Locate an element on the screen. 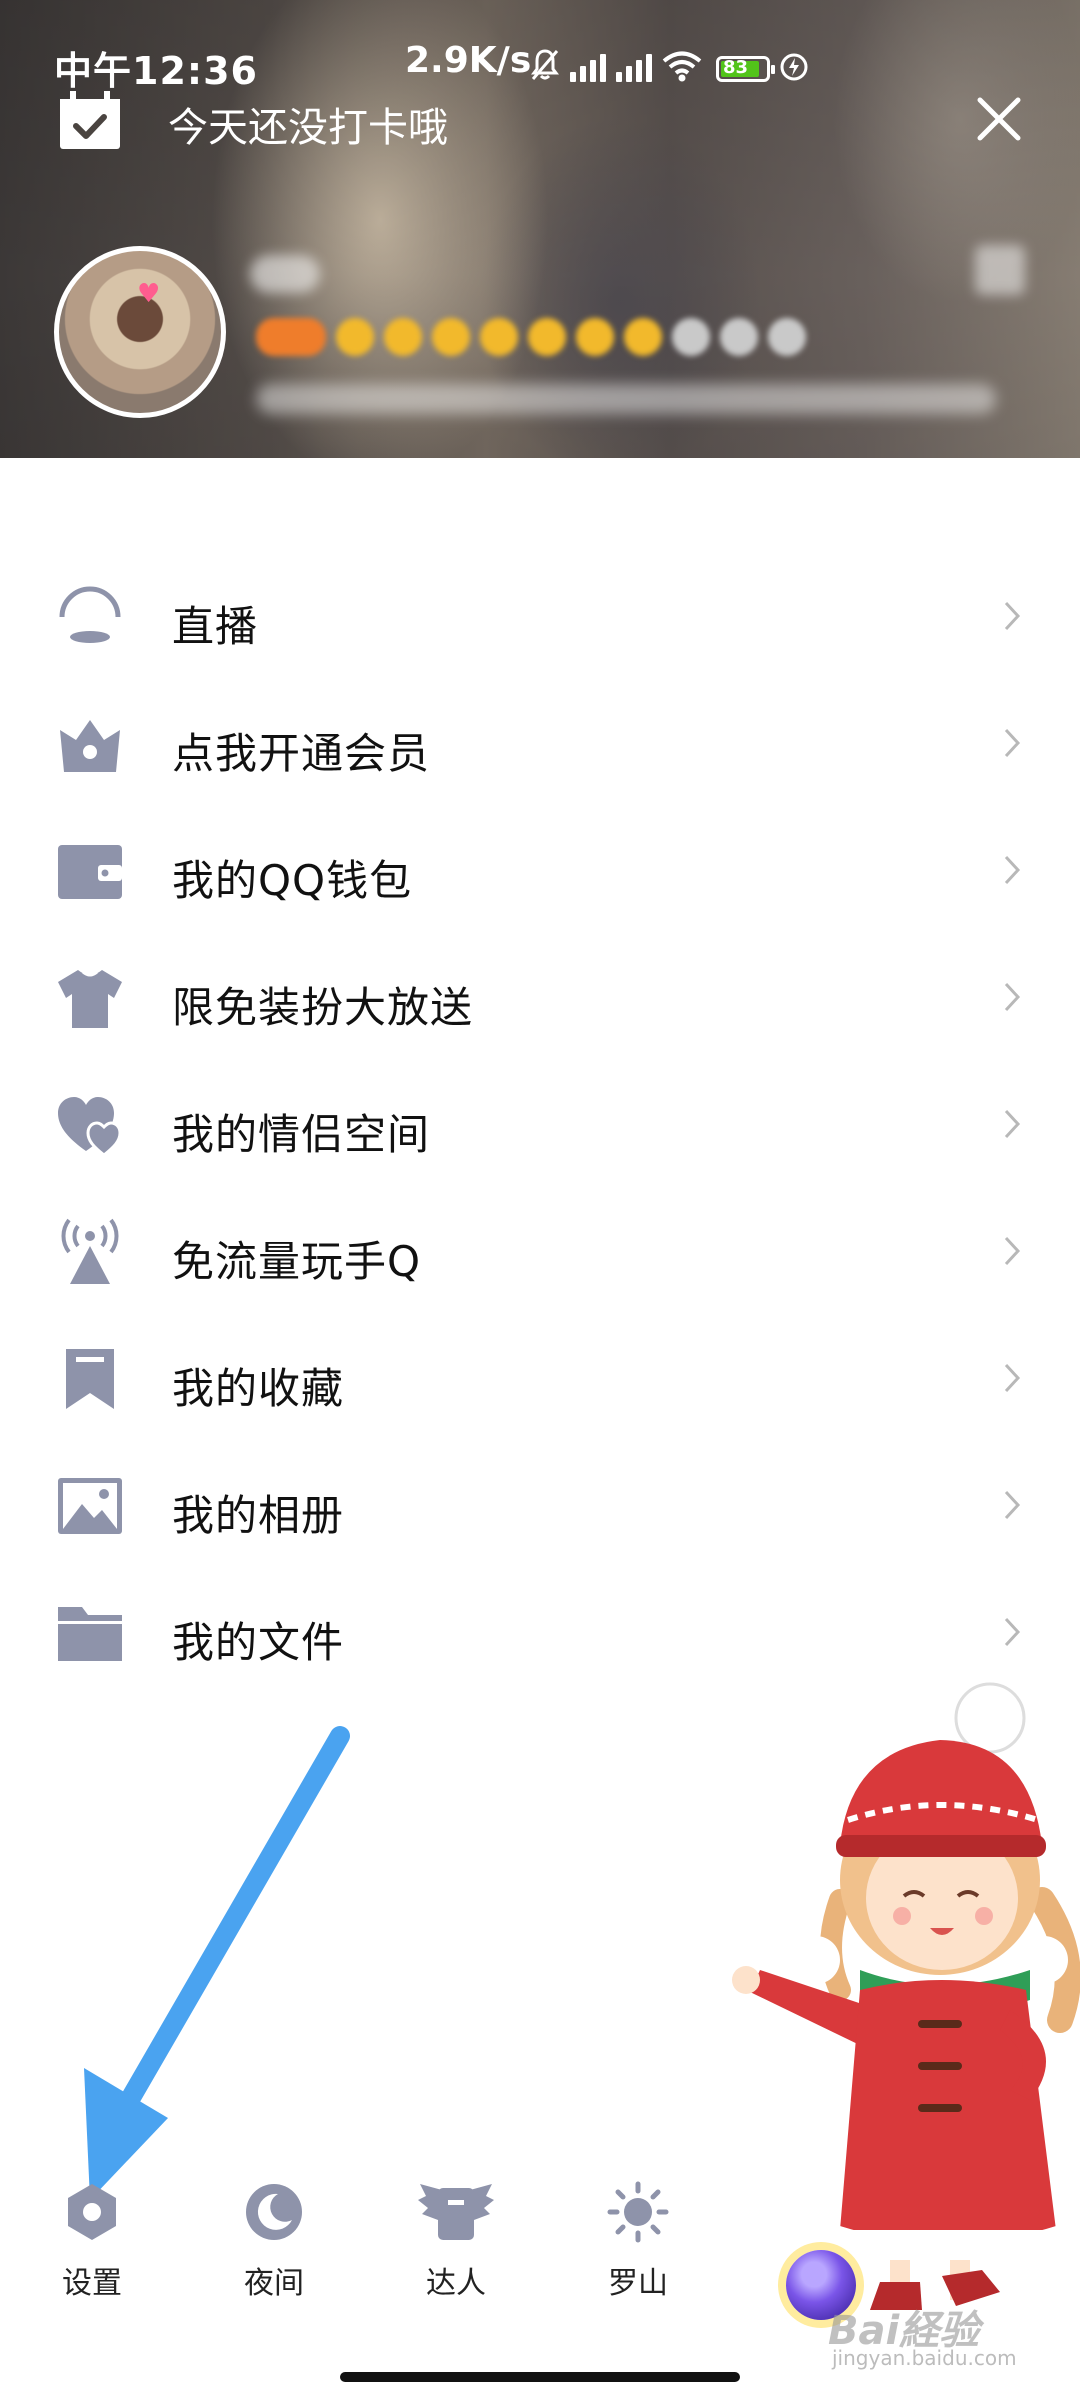  night-mode-label: 夜间 is located at coordinates (274, 2283).